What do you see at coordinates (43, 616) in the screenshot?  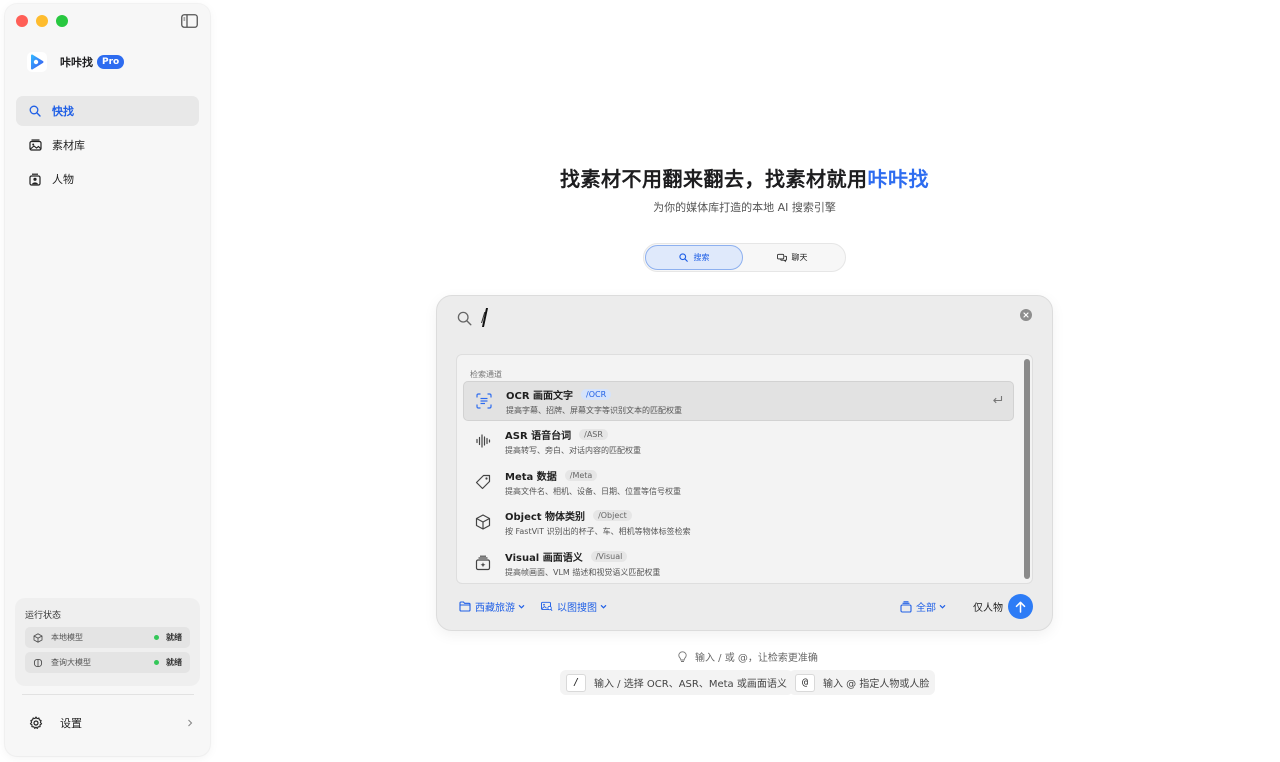 I see `status-title: 运行状态` at bounding box center [43, 616].